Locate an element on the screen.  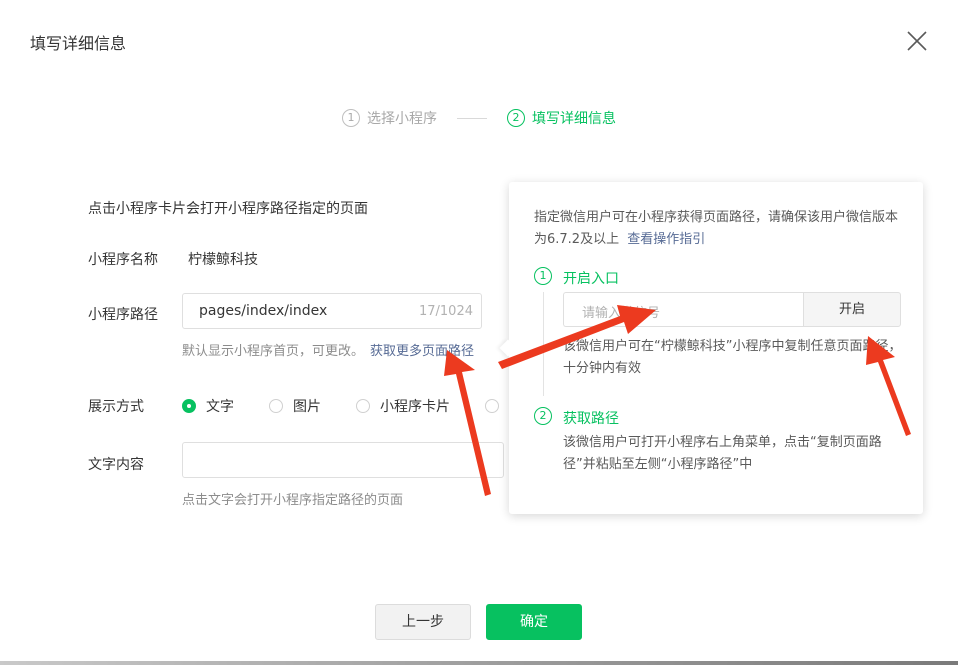
radio-text: 文字 is located at coordinates (208, 406).